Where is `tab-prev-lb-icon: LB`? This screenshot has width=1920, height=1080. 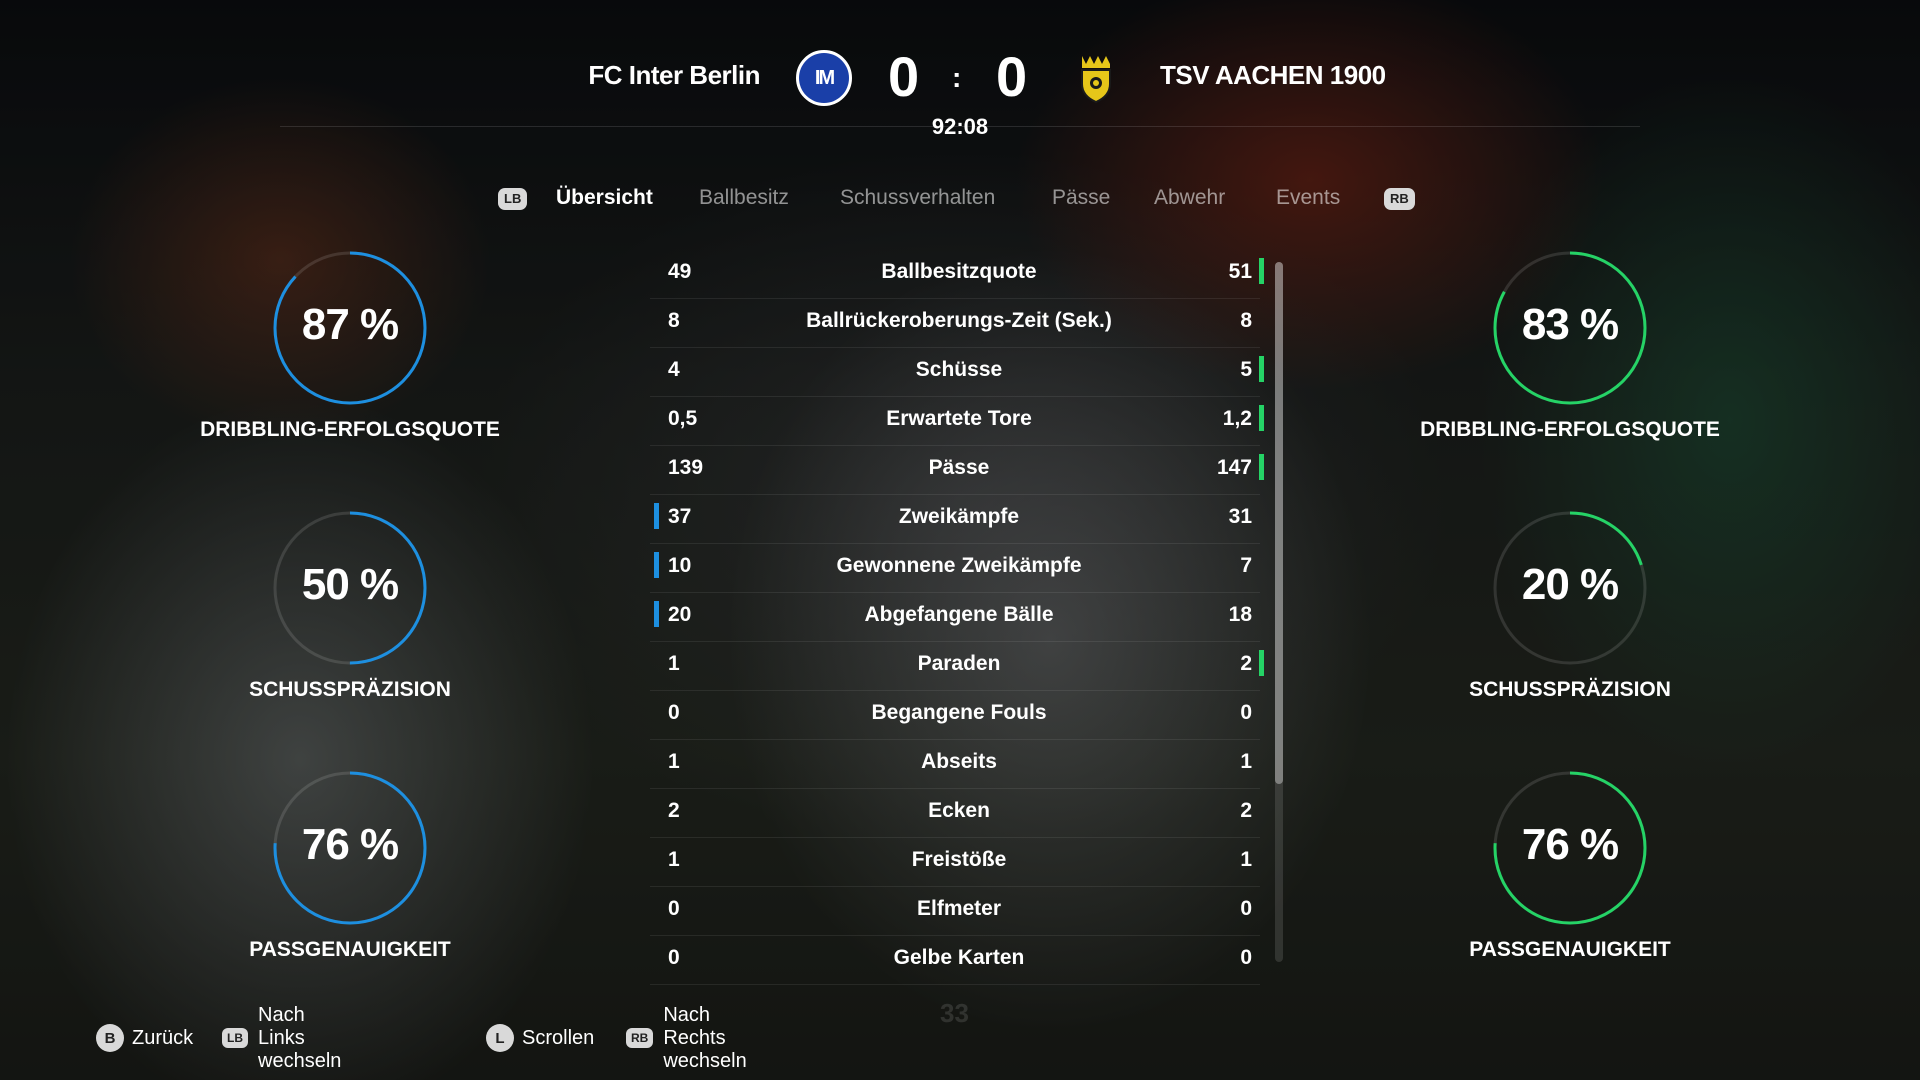
tab-prev-lb-icon: LB is located at coordinates (513, 199).